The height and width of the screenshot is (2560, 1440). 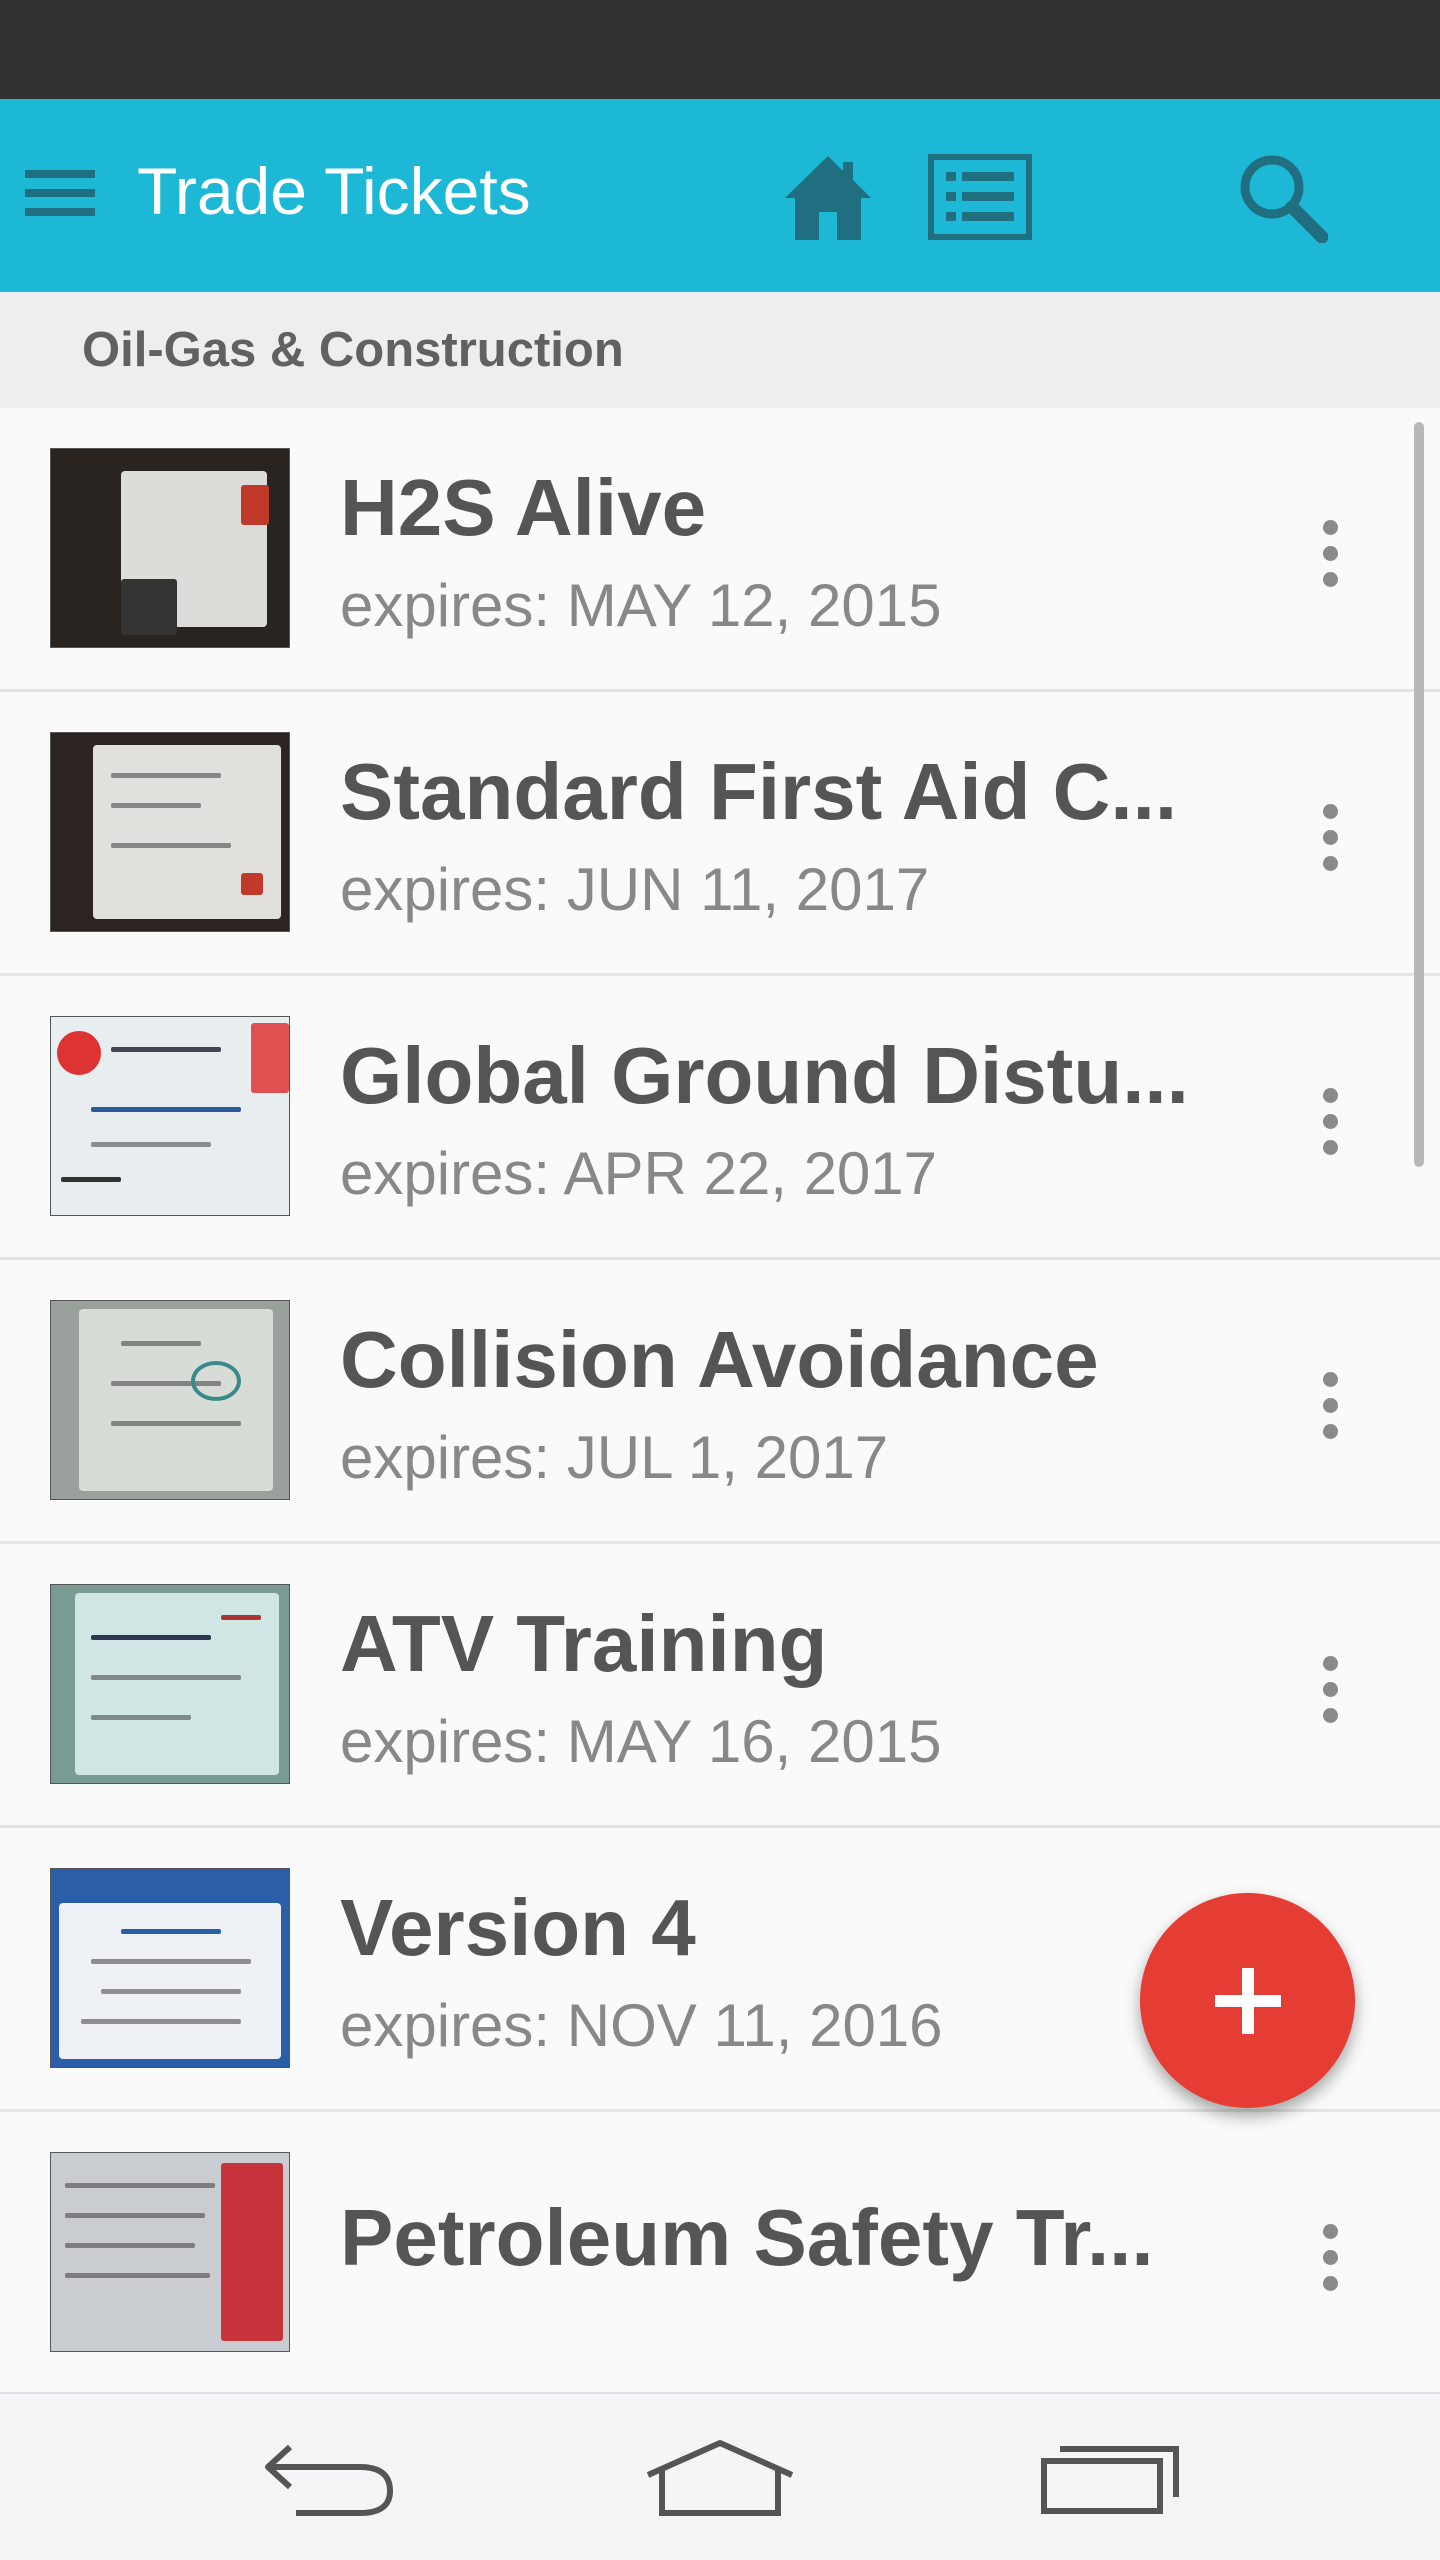 What do you see at coordinates (720, 49) in the screenshot?
I see `status-bar` at bounding box center [720, 49].